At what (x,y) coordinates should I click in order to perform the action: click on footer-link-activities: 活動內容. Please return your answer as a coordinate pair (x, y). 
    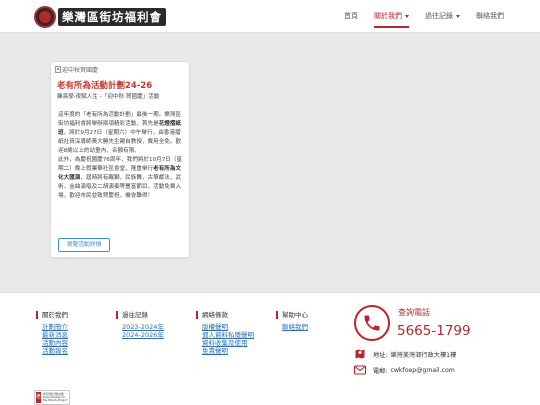
    Looking at the image, I should click on (55, 343).